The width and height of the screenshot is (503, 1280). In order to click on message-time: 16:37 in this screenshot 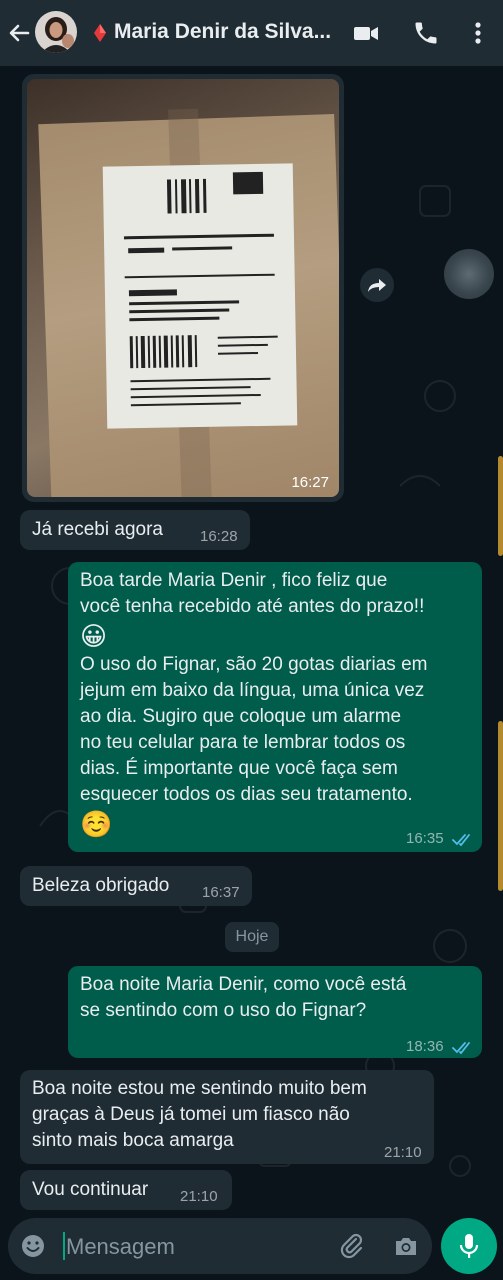, I will do `click(221, 892)`.